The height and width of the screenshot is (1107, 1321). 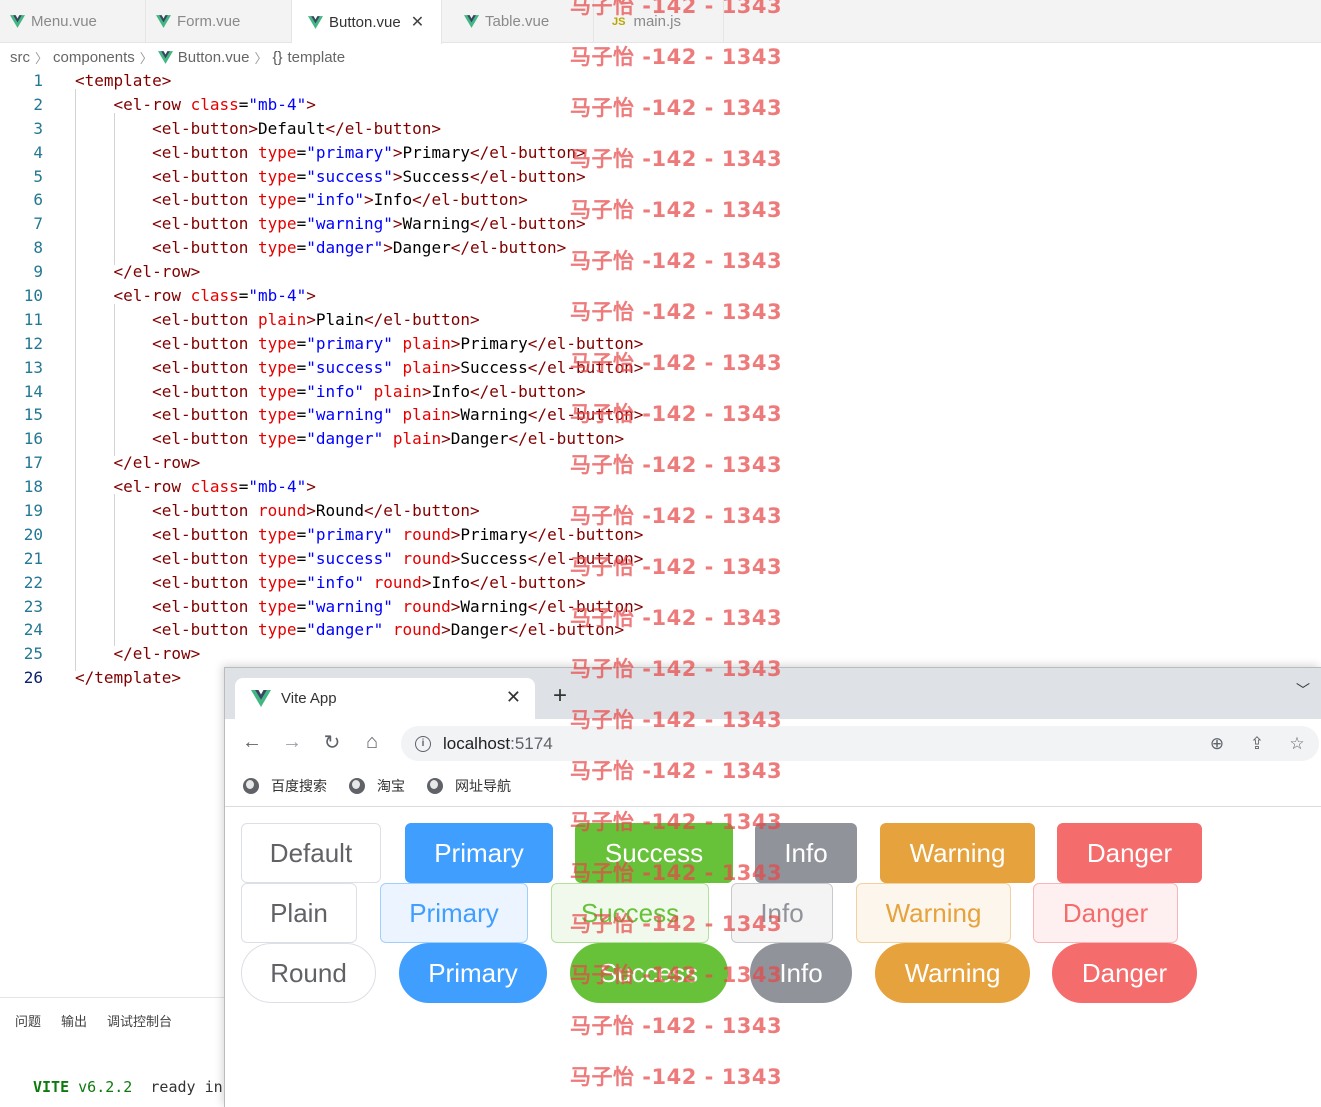 I want to click on el-button-default: Default, so click(x=311, y=853).